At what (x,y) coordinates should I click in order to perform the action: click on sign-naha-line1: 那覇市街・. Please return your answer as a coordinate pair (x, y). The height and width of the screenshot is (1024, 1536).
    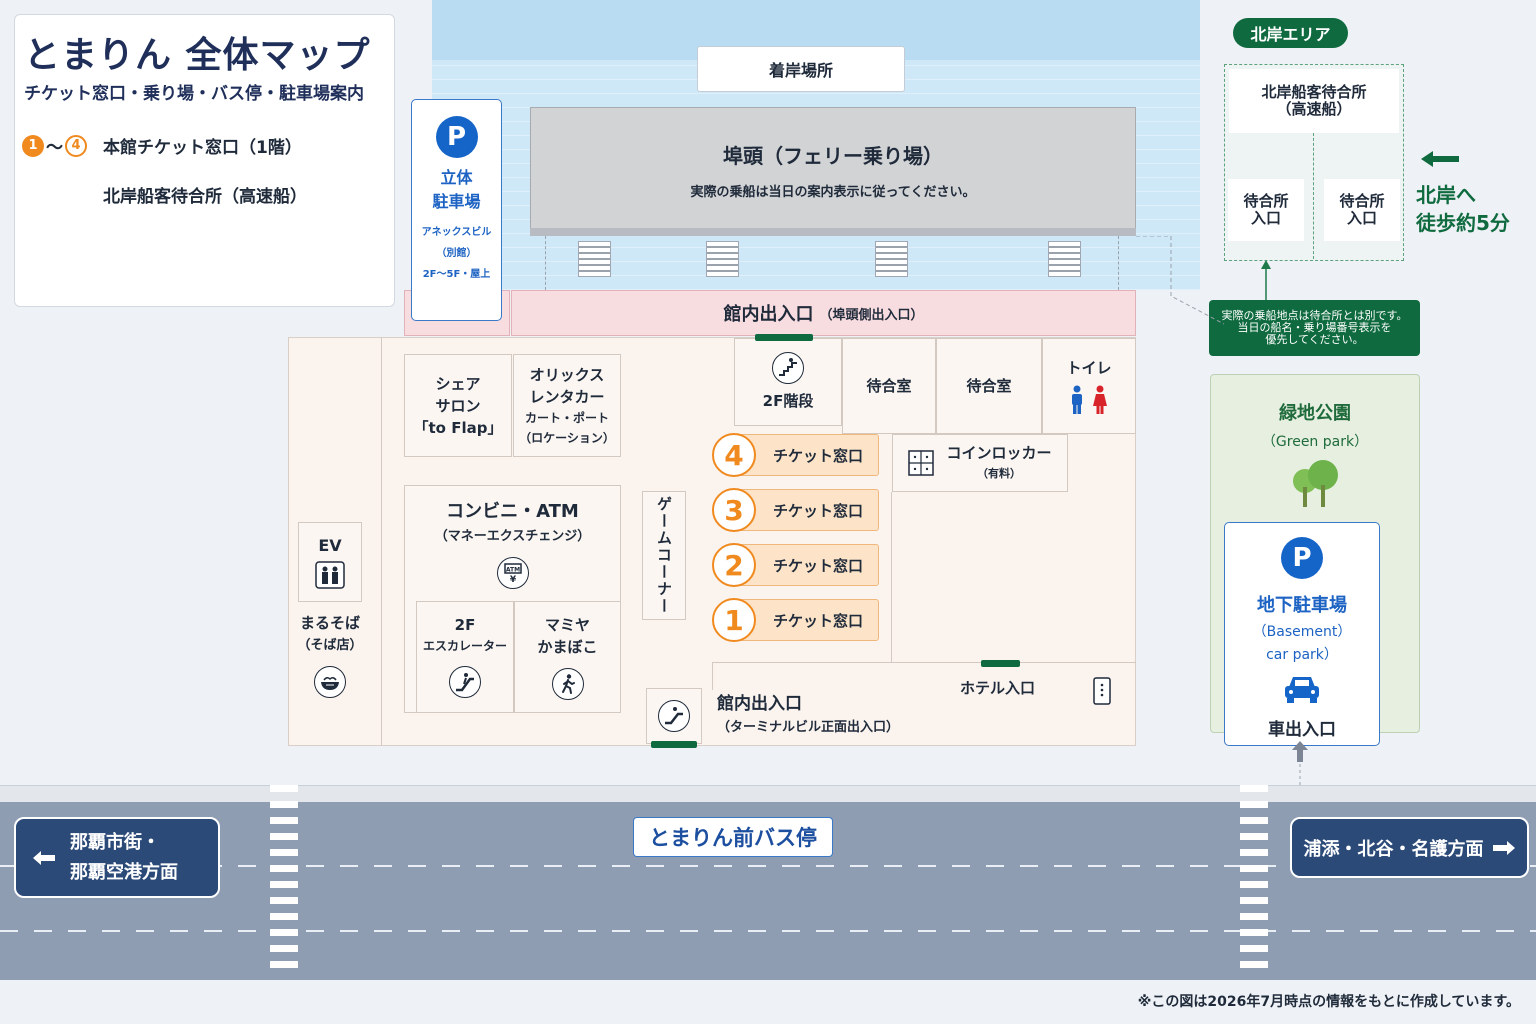
    Looking at the image, I should click on (115, 842).